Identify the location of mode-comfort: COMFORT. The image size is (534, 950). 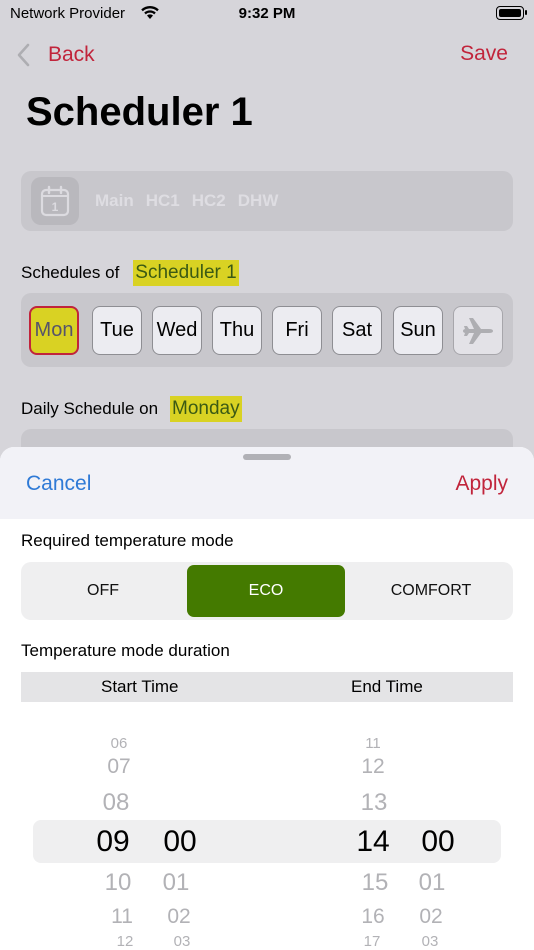
(431, 591).